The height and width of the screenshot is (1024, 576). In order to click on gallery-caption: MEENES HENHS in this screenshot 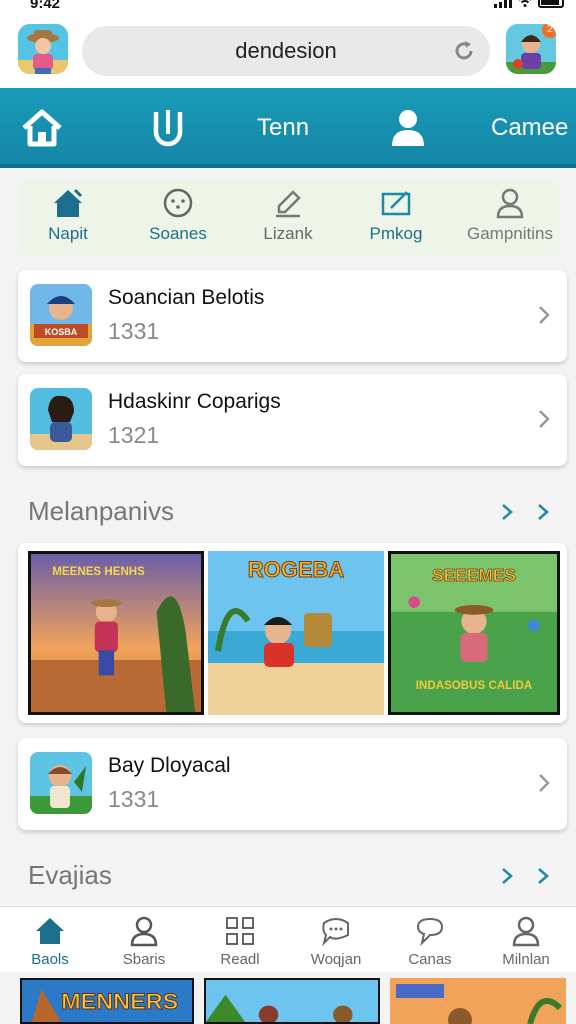, I will do `click(98, 572)`.